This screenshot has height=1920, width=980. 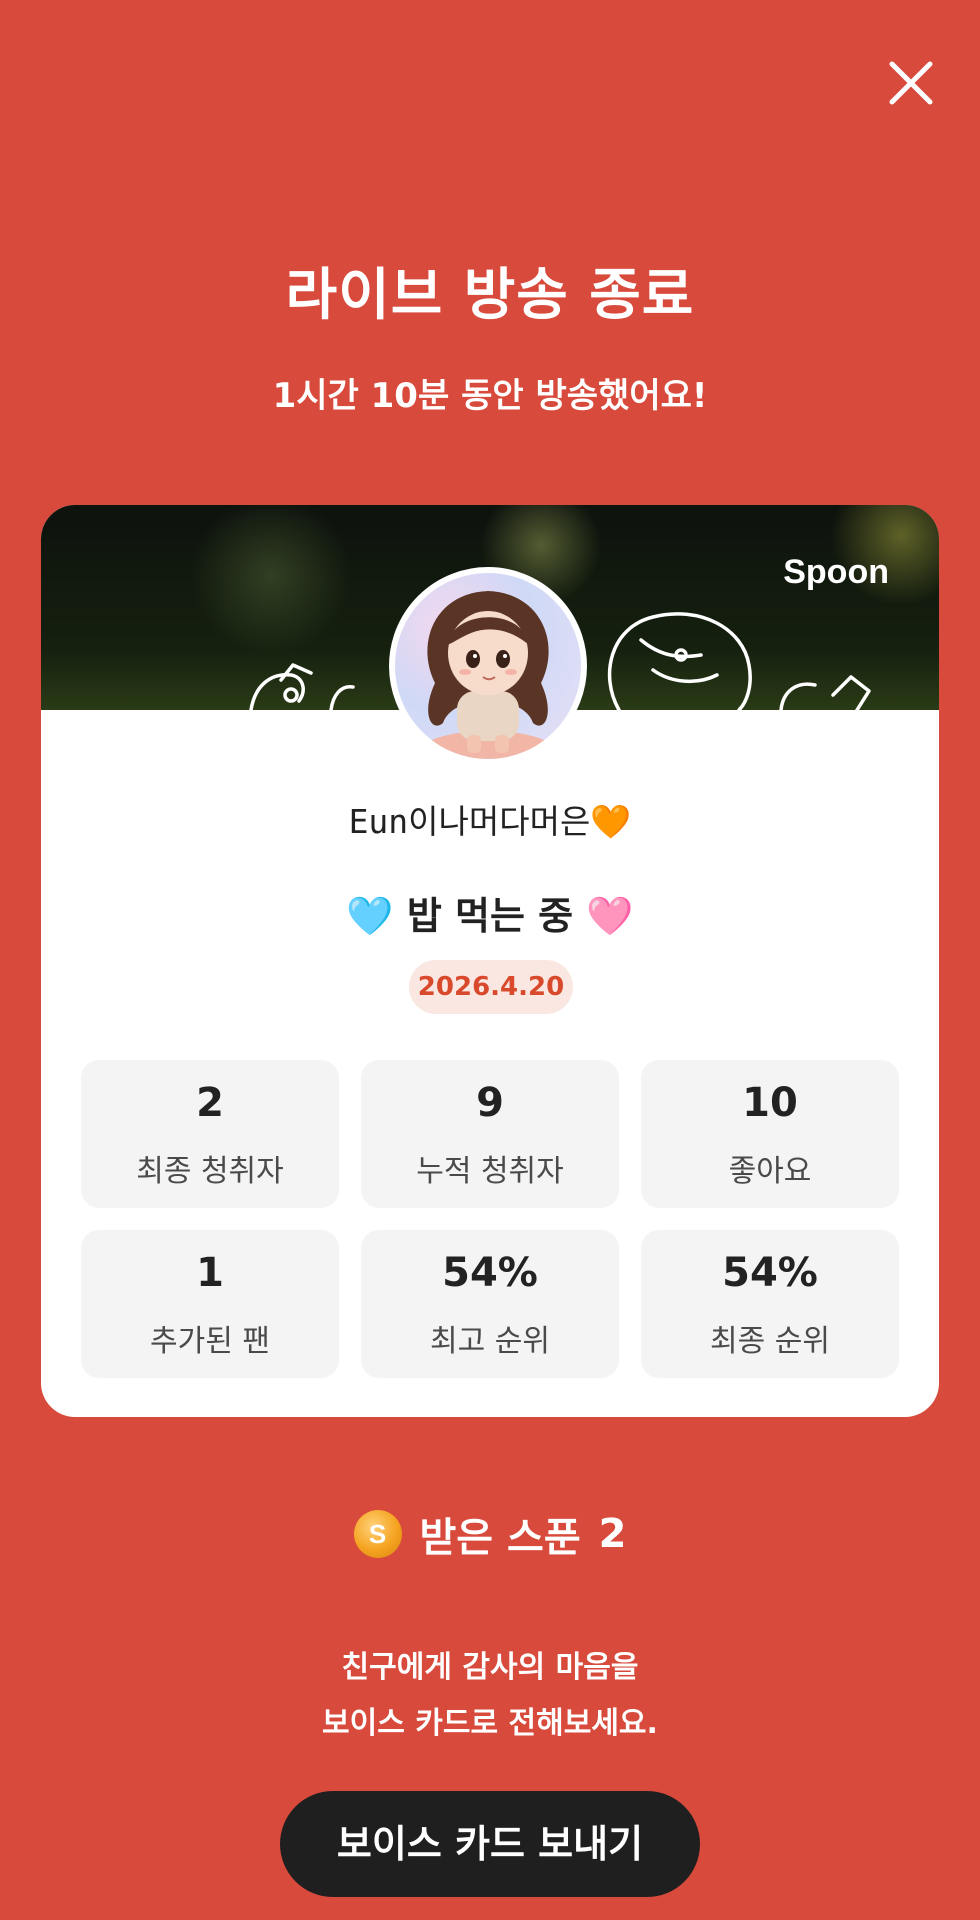 What do you see at coordinates (490, 1341) in the screenshot?
I see `stat-label: 최고 순위` at bounding box center [490, 1341].